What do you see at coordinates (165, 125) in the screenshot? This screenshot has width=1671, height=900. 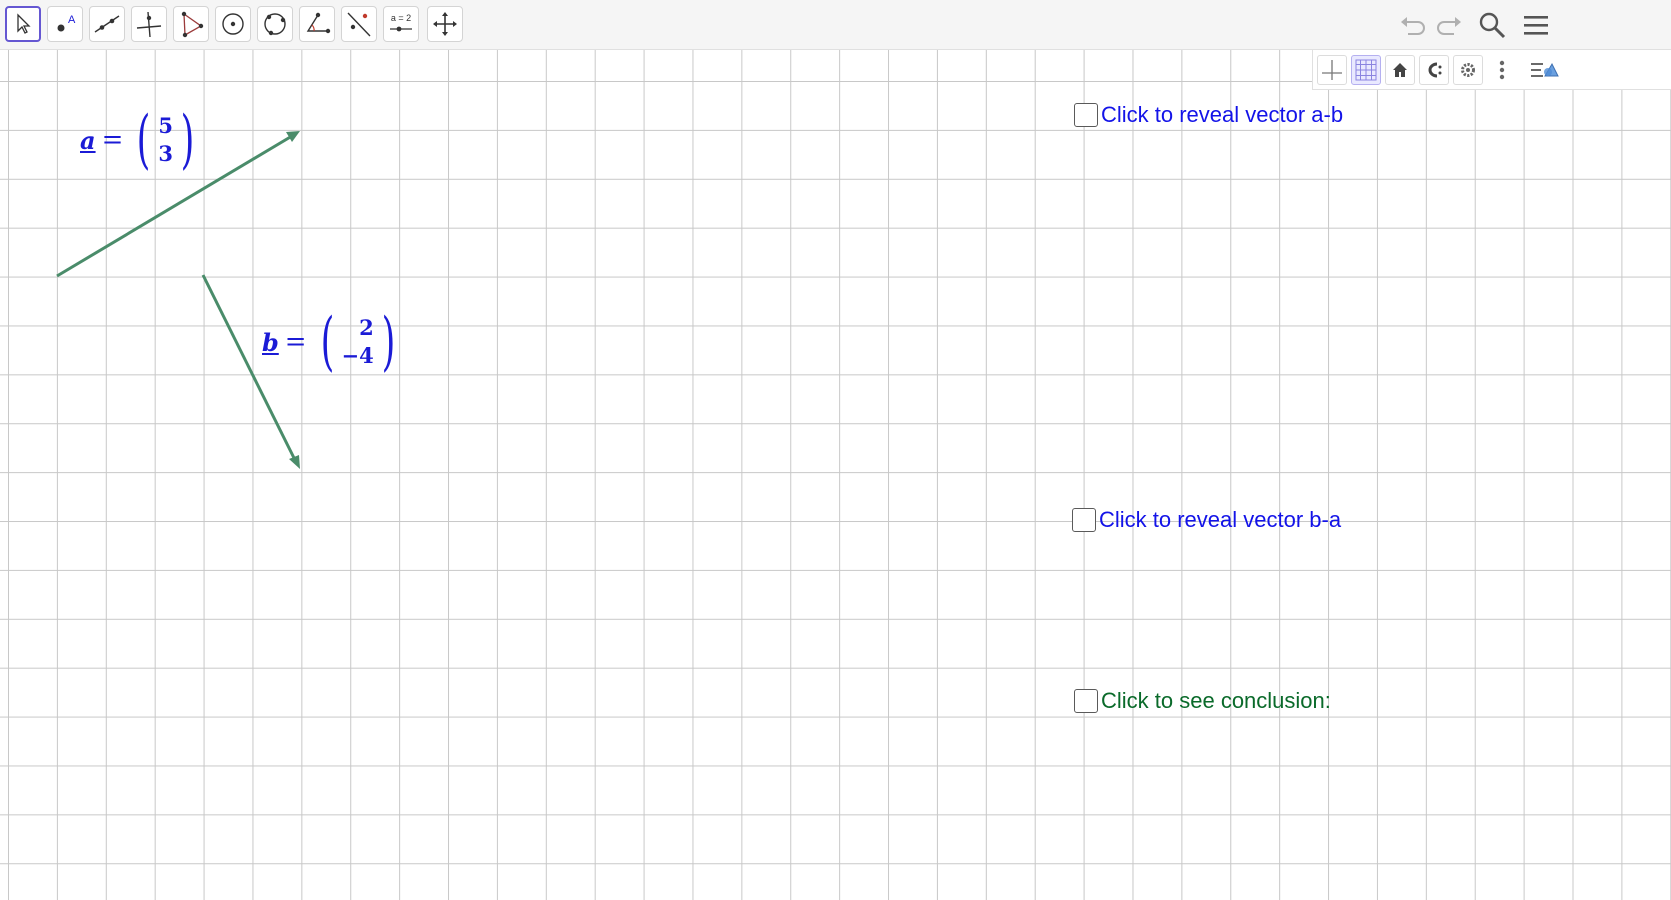 I see `vector-a-x: 5` at bounding box center [165, 125].